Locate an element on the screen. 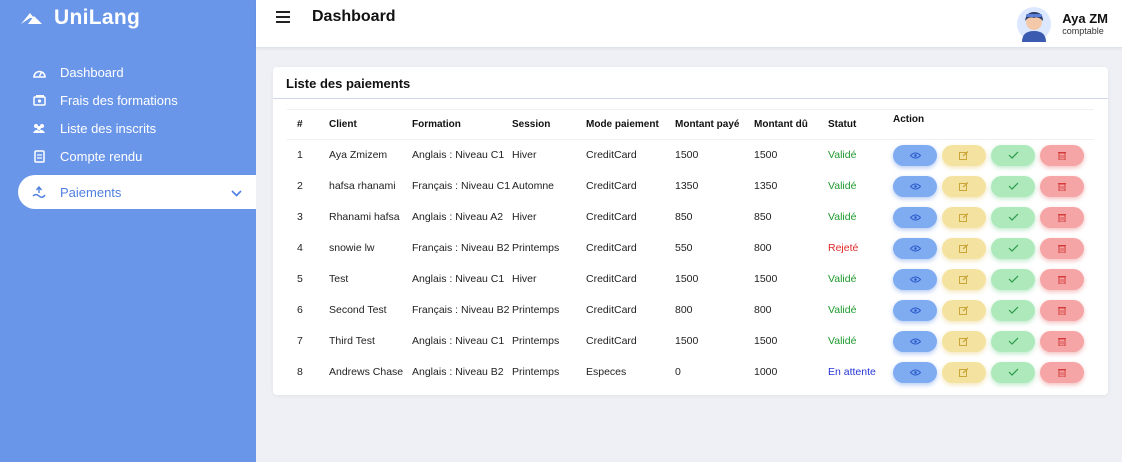 The image size is (1122, 462). cell-paye: 1500 is located at coordinates (687, 155).